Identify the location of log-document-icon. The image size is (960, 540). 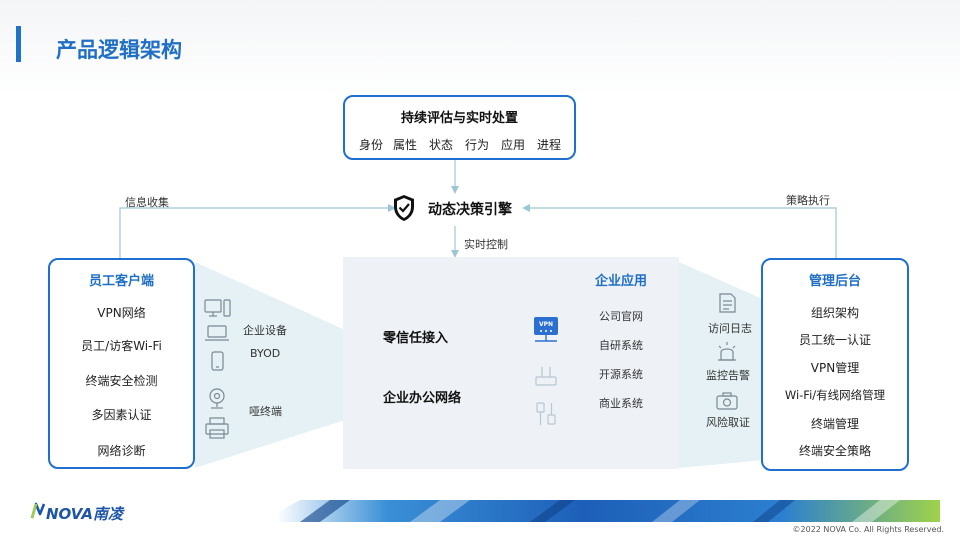
(727, 303).